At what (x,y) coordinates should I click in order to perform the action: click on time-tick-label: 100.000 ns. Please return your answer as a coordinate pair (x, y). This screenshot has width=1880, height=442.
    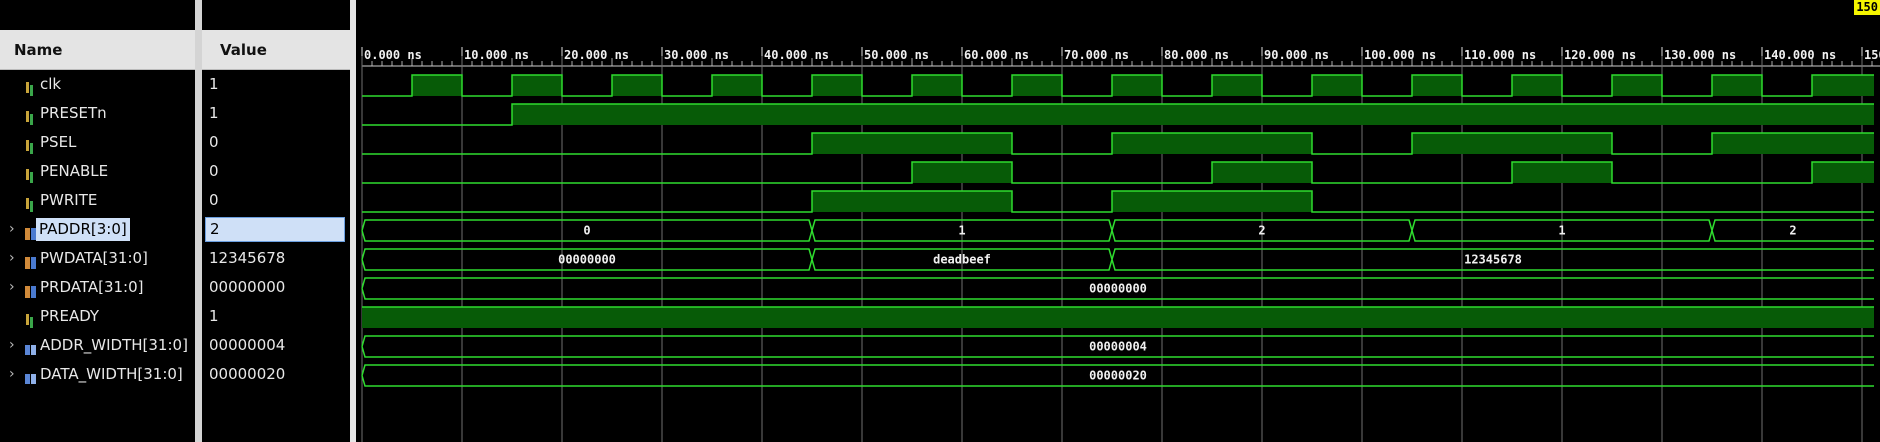
    Looking at the image, I should click on (1400, 55).